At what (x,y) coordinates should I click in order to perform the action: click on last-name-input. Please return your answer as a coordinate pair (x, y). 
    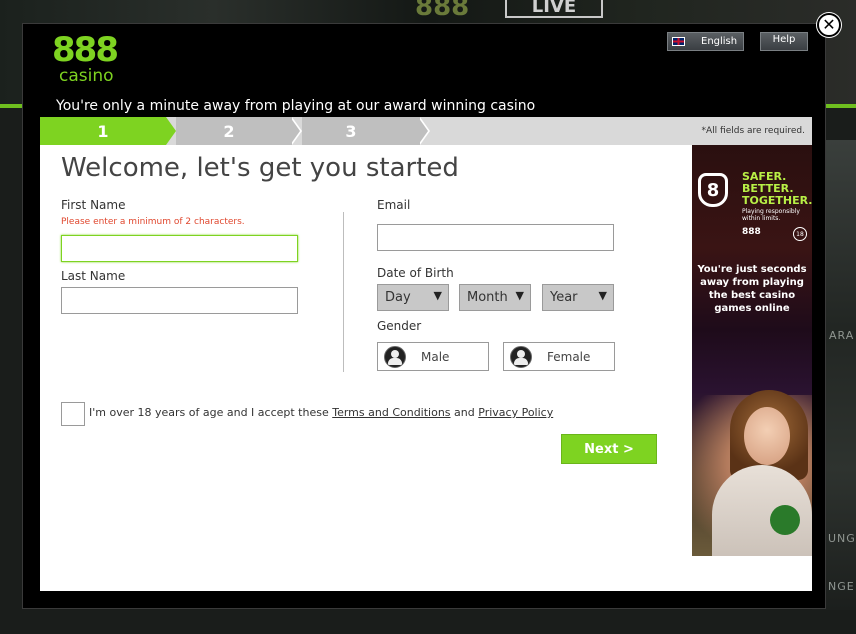
    Looking at the image, I should click on (179, 300).